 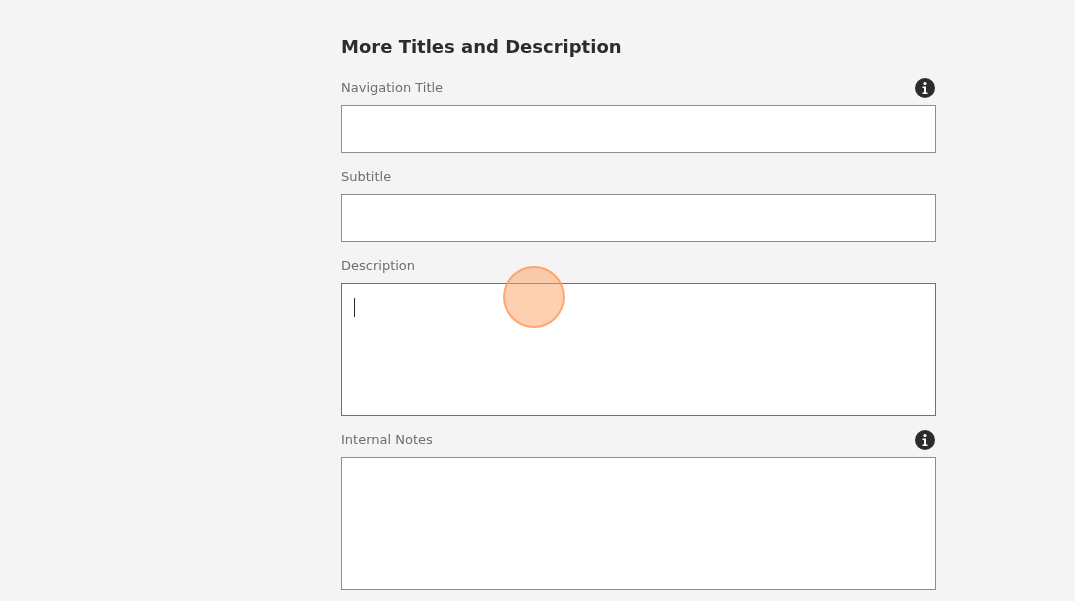 What do you see at coordinates (387, 440) in the screenshot?
I see `field-label: Internal Notes` at bounding box center [387, 440].